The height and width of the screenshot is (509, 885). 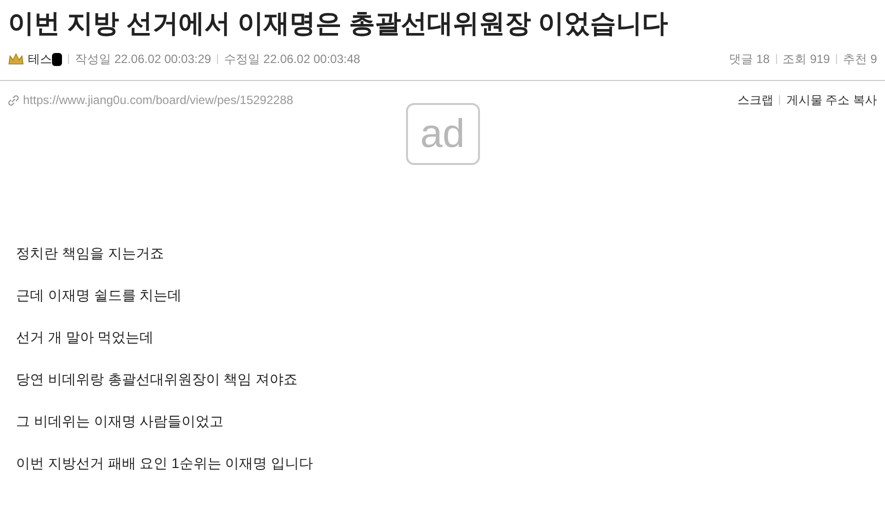 I want to click on post-stat: 조회 919, so click(x=806, y=59).